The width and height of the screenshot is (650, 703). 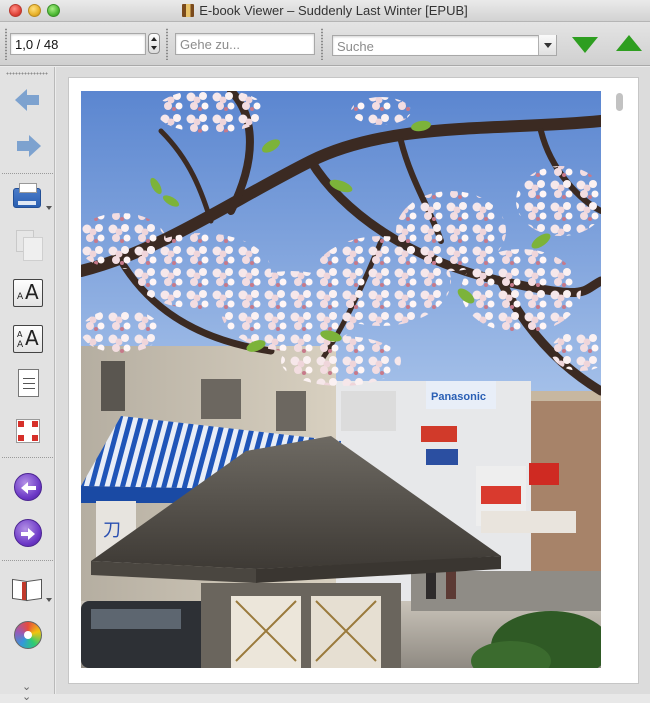 What do you see at coordinates (154, 43) in the screenshot?
I see `page-stepper` at bounding box center [154, 43].